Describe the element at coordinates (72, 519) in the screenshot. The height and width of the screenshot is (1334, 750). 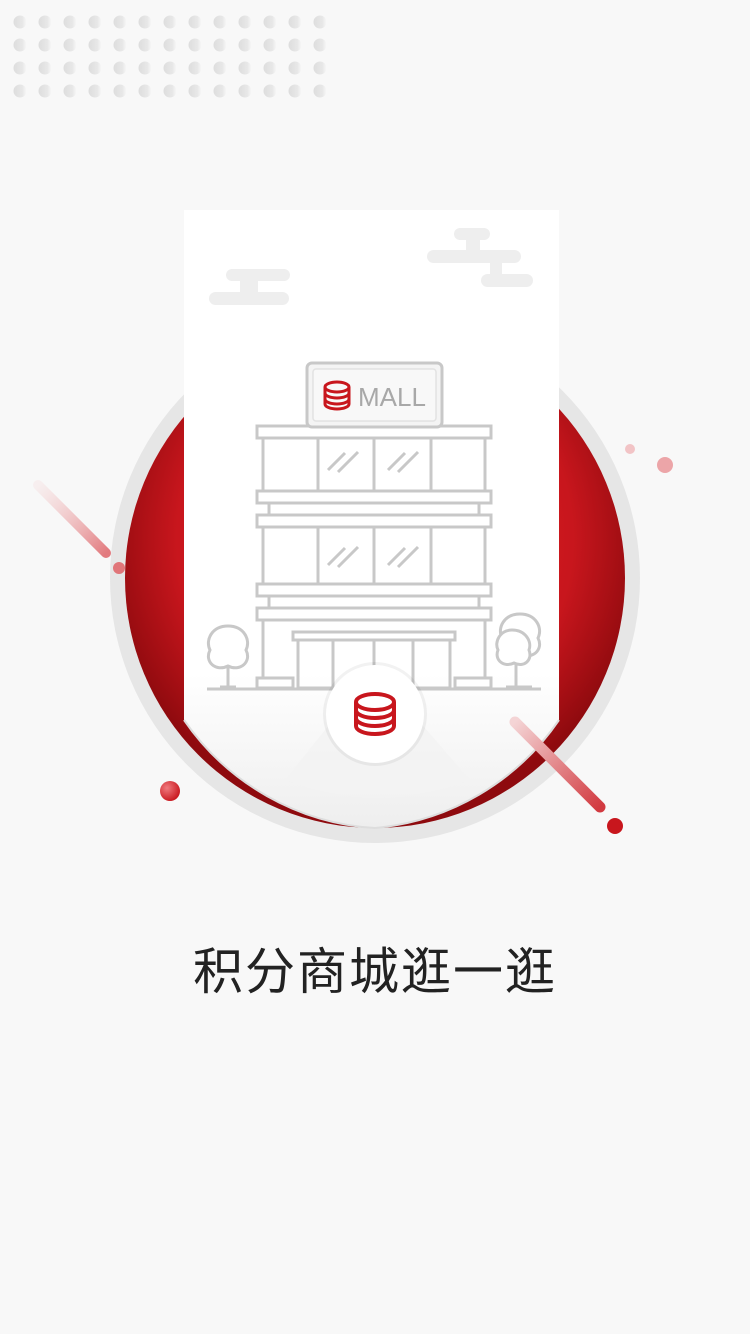
I see `streak-left` at that location.